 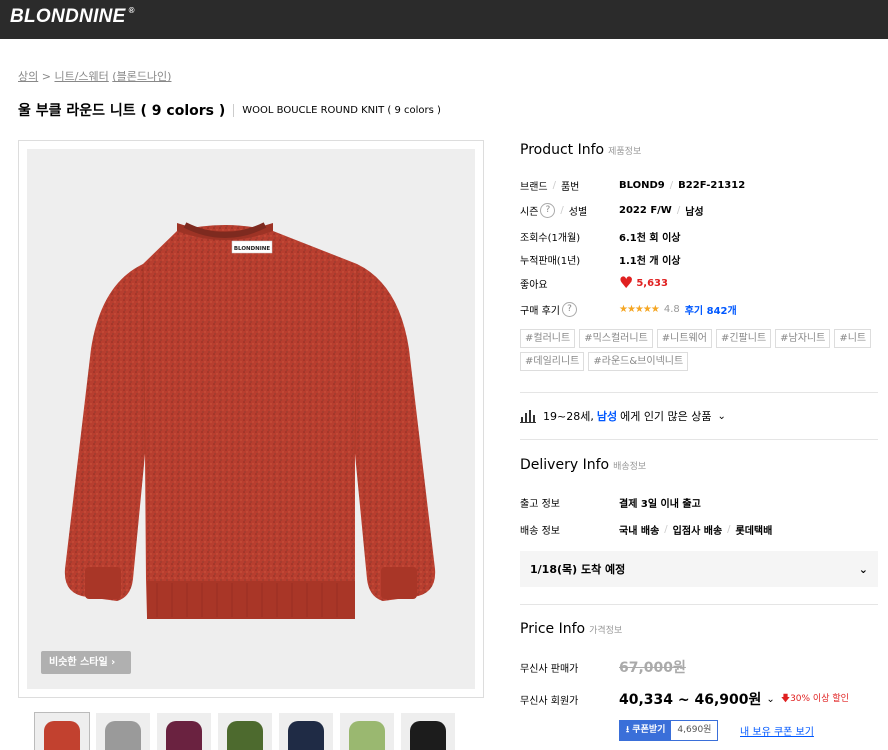 I want to click on likes-label: 좋아요, so click(x=534, y=285).